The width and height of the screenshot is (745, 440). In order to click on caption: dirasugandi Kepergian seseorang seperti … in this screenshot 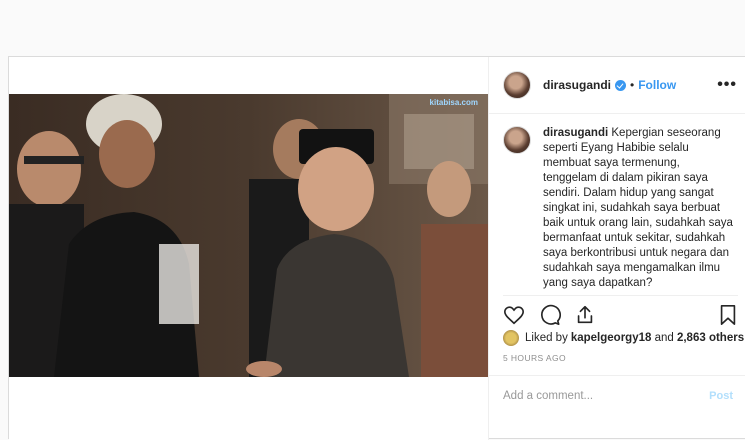, I will do `click(617, 205)`.